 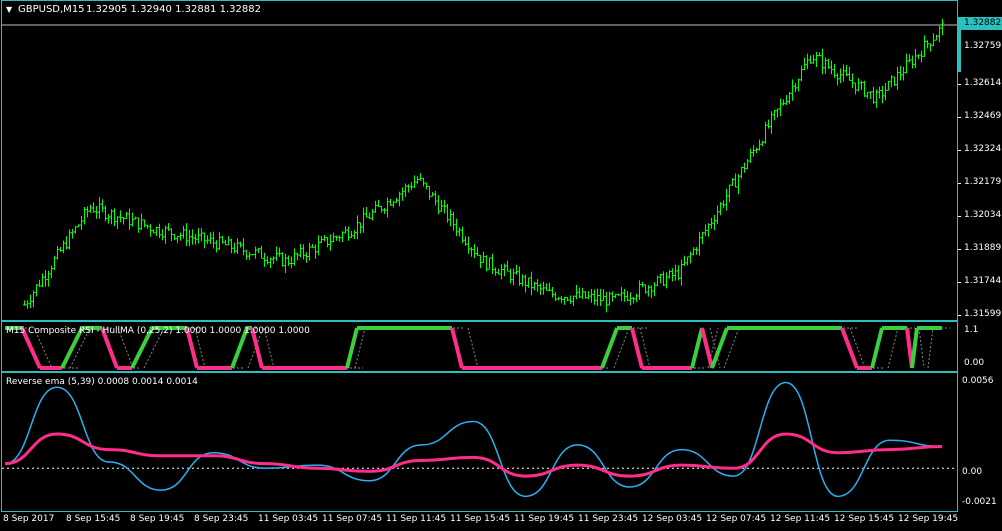 I want to click on chart-menu-triangle-icon: ▼, so click(x=9, y=9).